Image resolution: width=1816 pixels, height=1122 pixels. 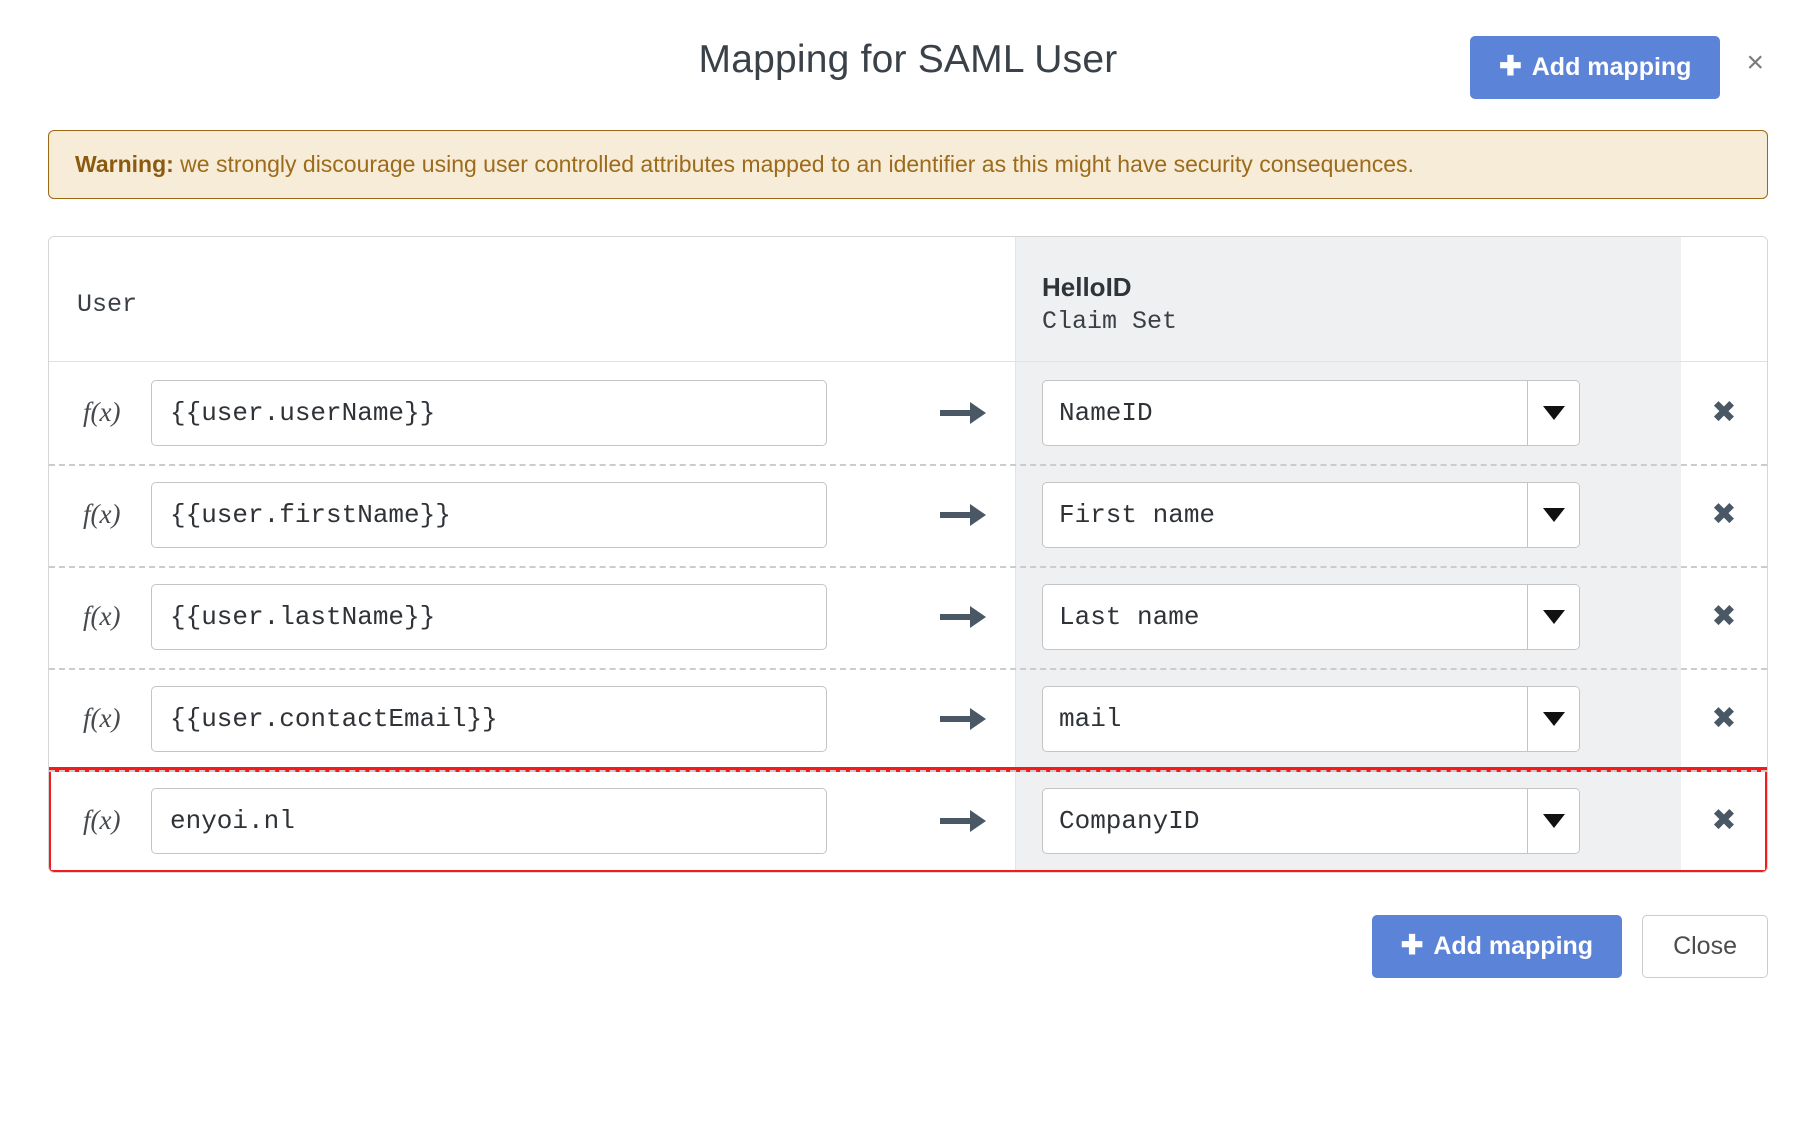 I want to click on claim-select: NameID, so click(x=1311, y=412).